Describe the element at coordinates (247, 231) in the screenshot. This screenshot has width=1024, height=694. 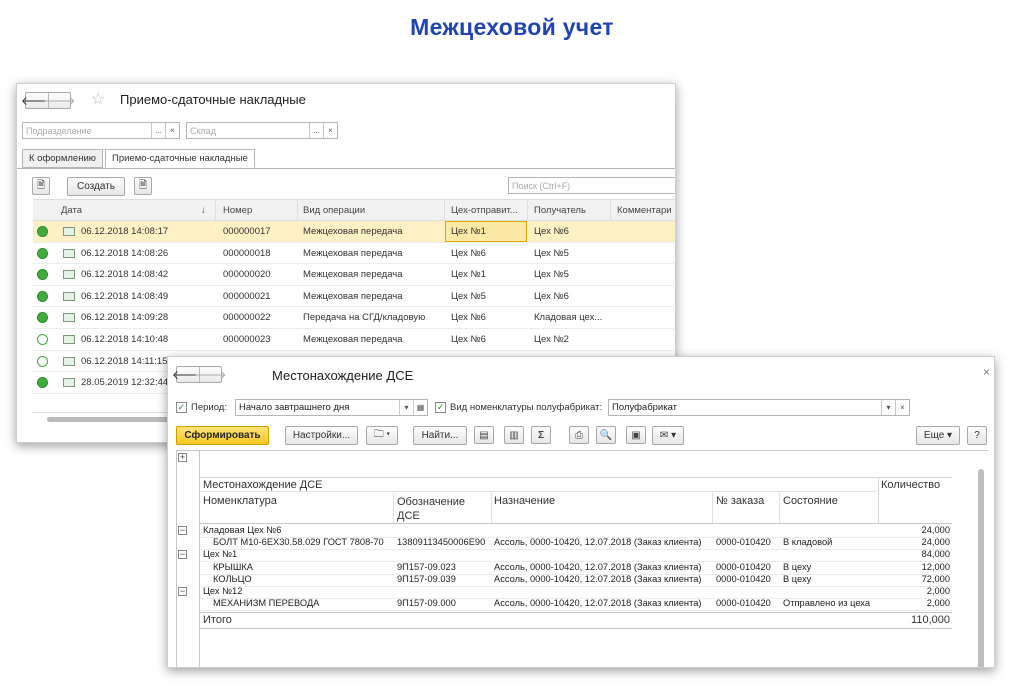
I see `cell-num: 000000017` at that location.